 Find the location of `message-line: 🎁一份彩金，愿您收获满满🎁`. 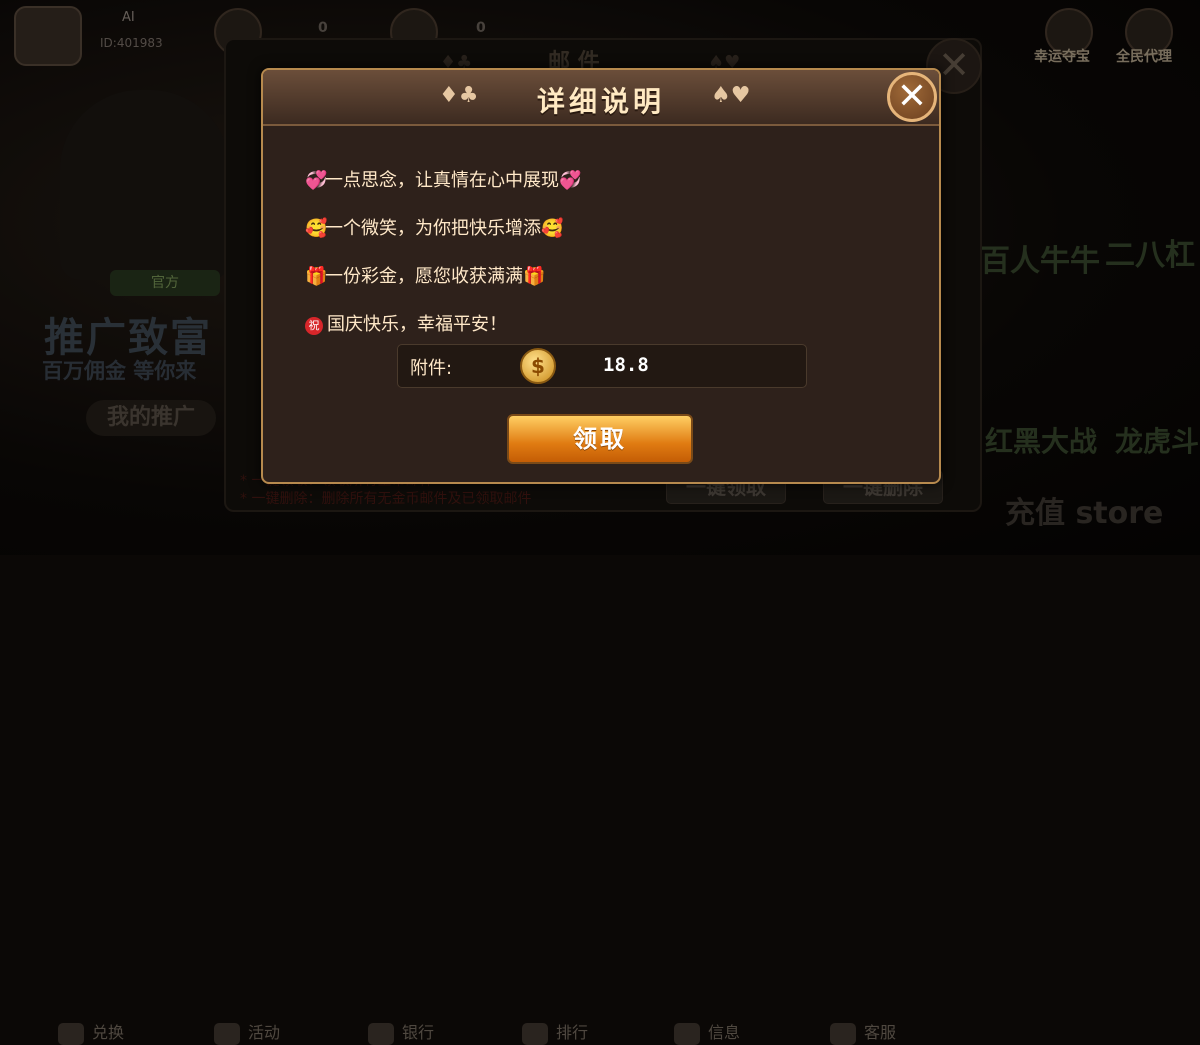

message-line: 🎁一份彩金，愿您收获满满🎁 is located at coordinates (425, 275).